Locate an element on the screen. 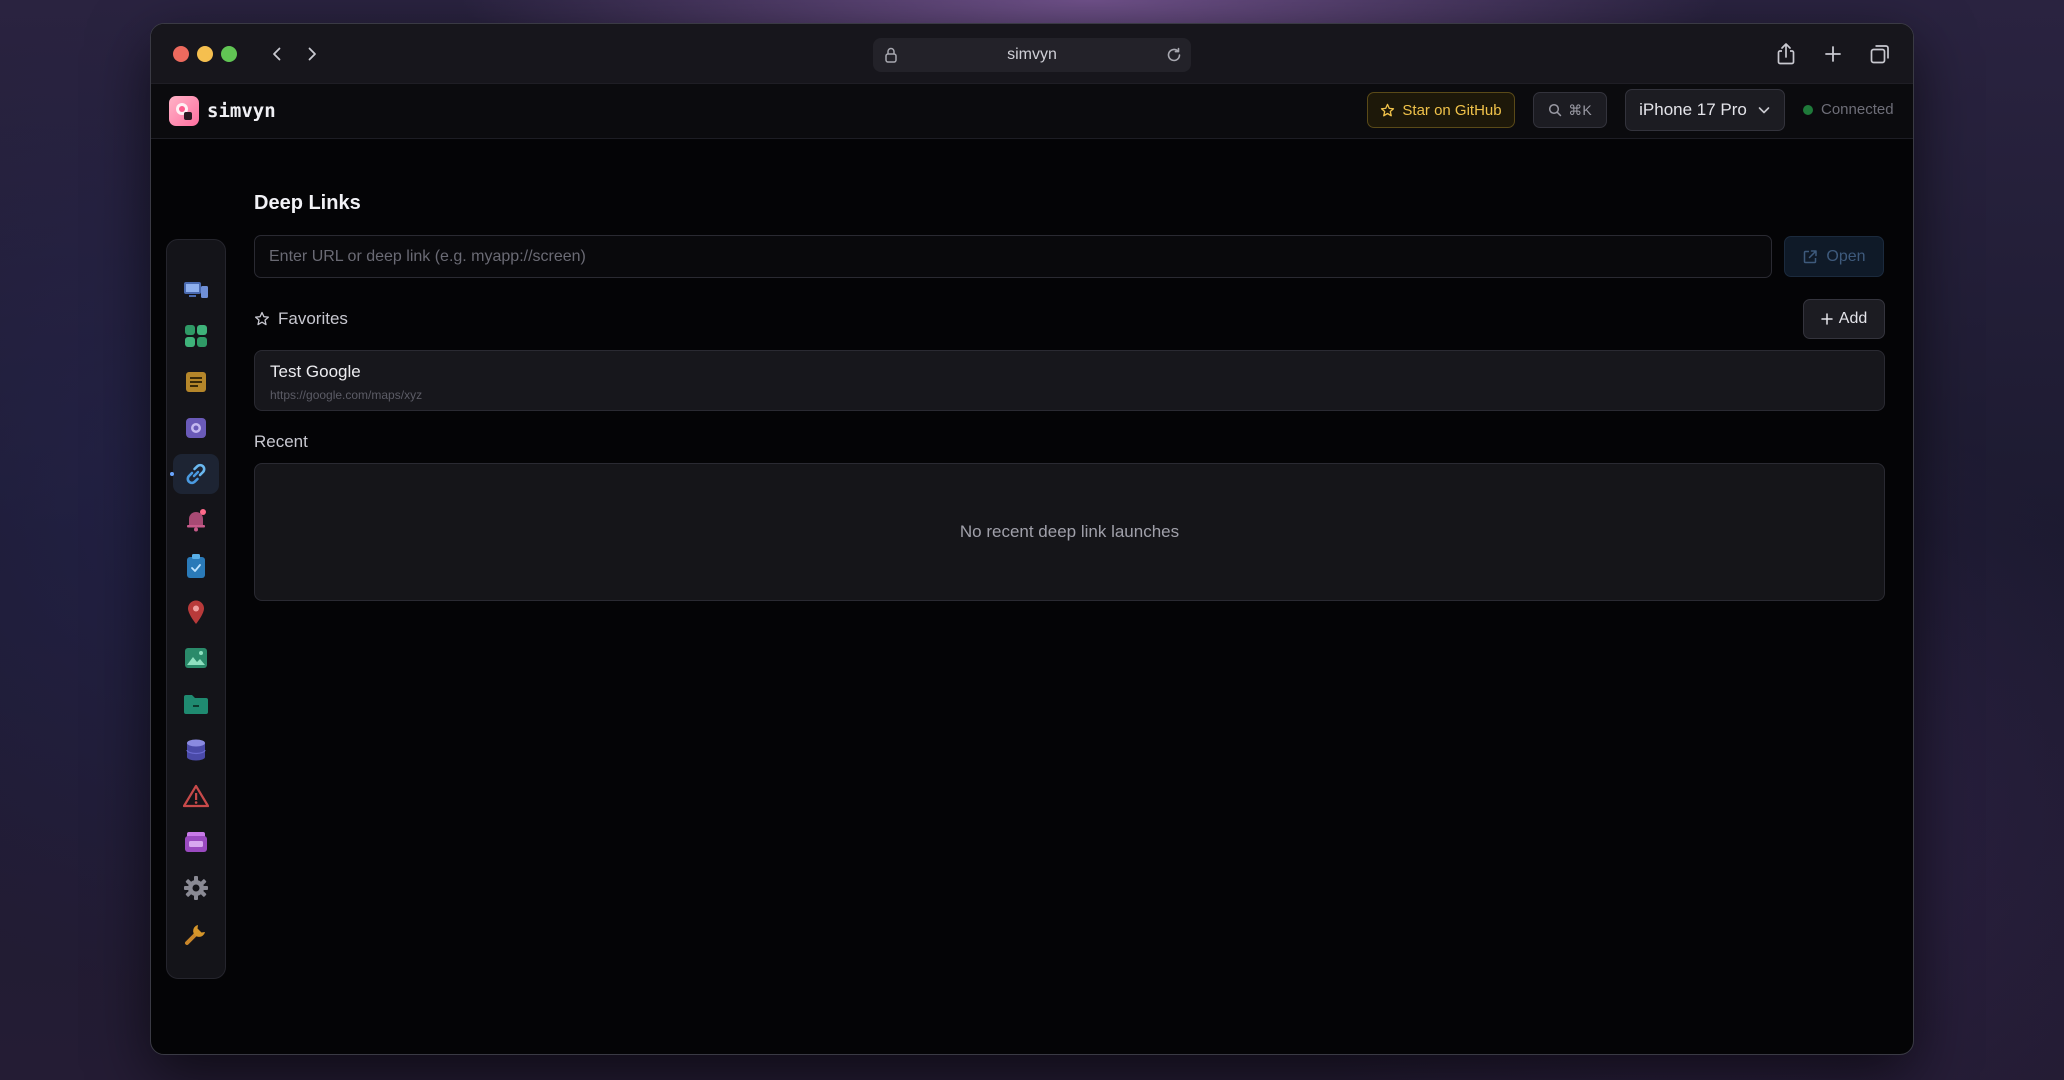  sidebar-item-database is located at coordinates (196, 750).